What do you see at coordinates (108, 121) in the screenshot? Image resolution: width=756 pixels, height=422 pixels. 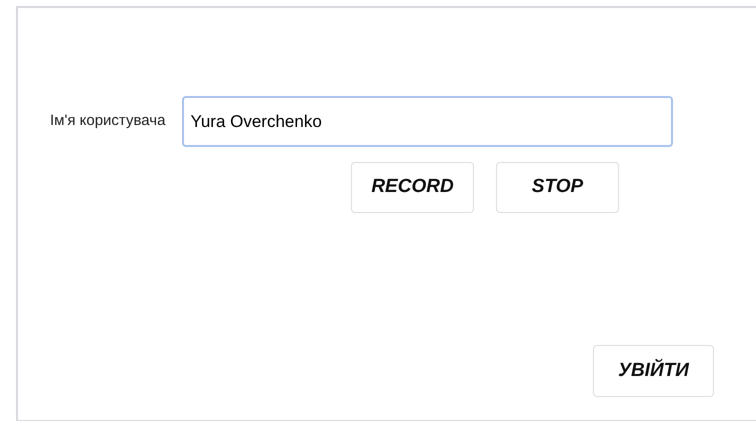 I see `username-label: Ім'я користувача` at bounding box center [108, 121].